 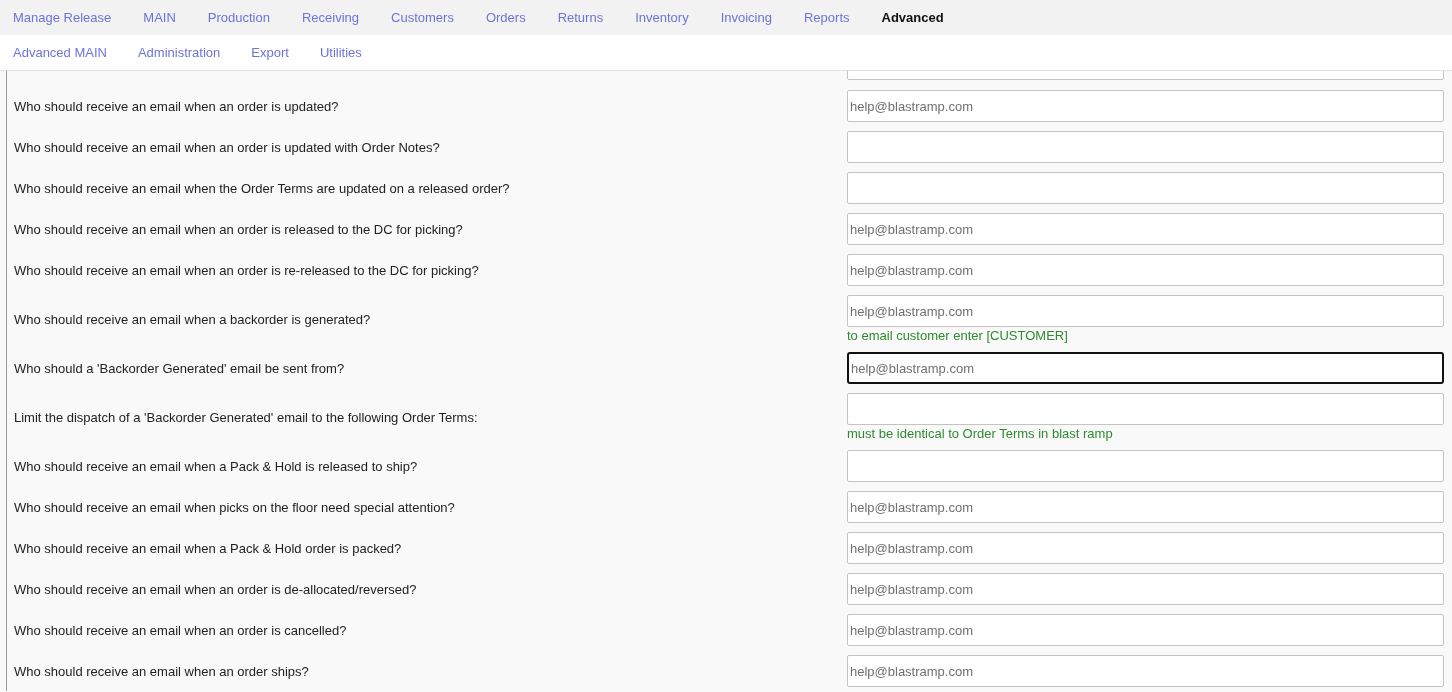 I want to click on nav-tab: Receiving, so click(x=330, y=17).